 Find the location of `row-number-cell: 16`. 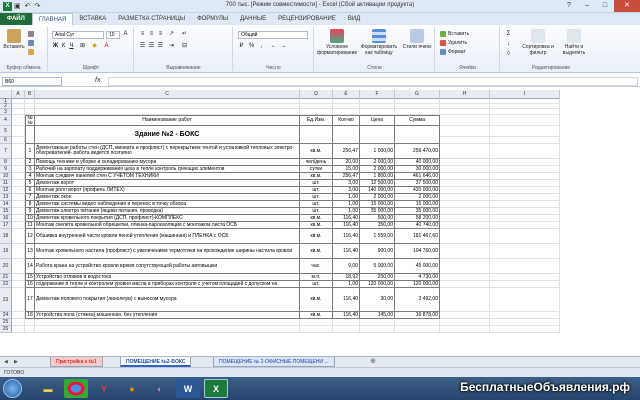

row-number-cell: 16 is located at coordinates (30, 284).